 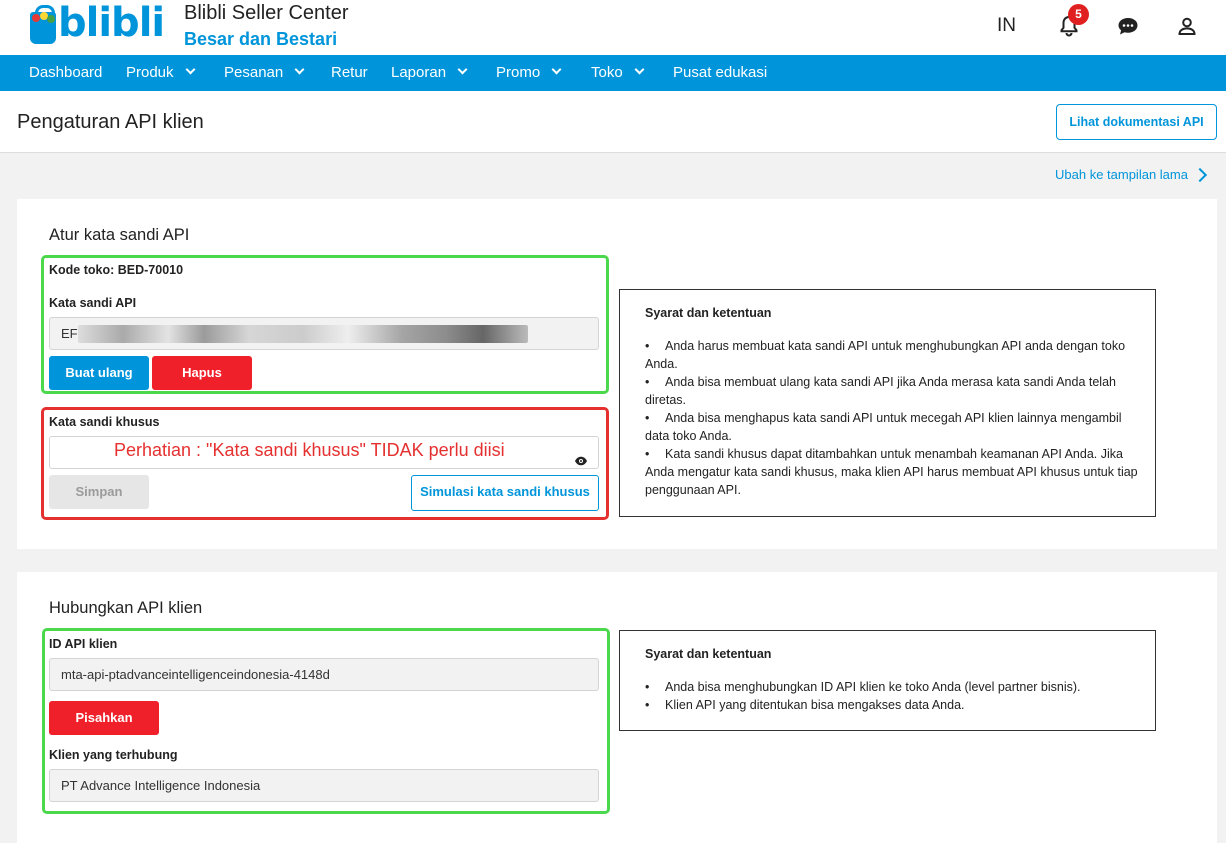 What do you see at coordinates (581, 457) in the screenshot?
I see `eye-icon` at bounding box center [581, 457].